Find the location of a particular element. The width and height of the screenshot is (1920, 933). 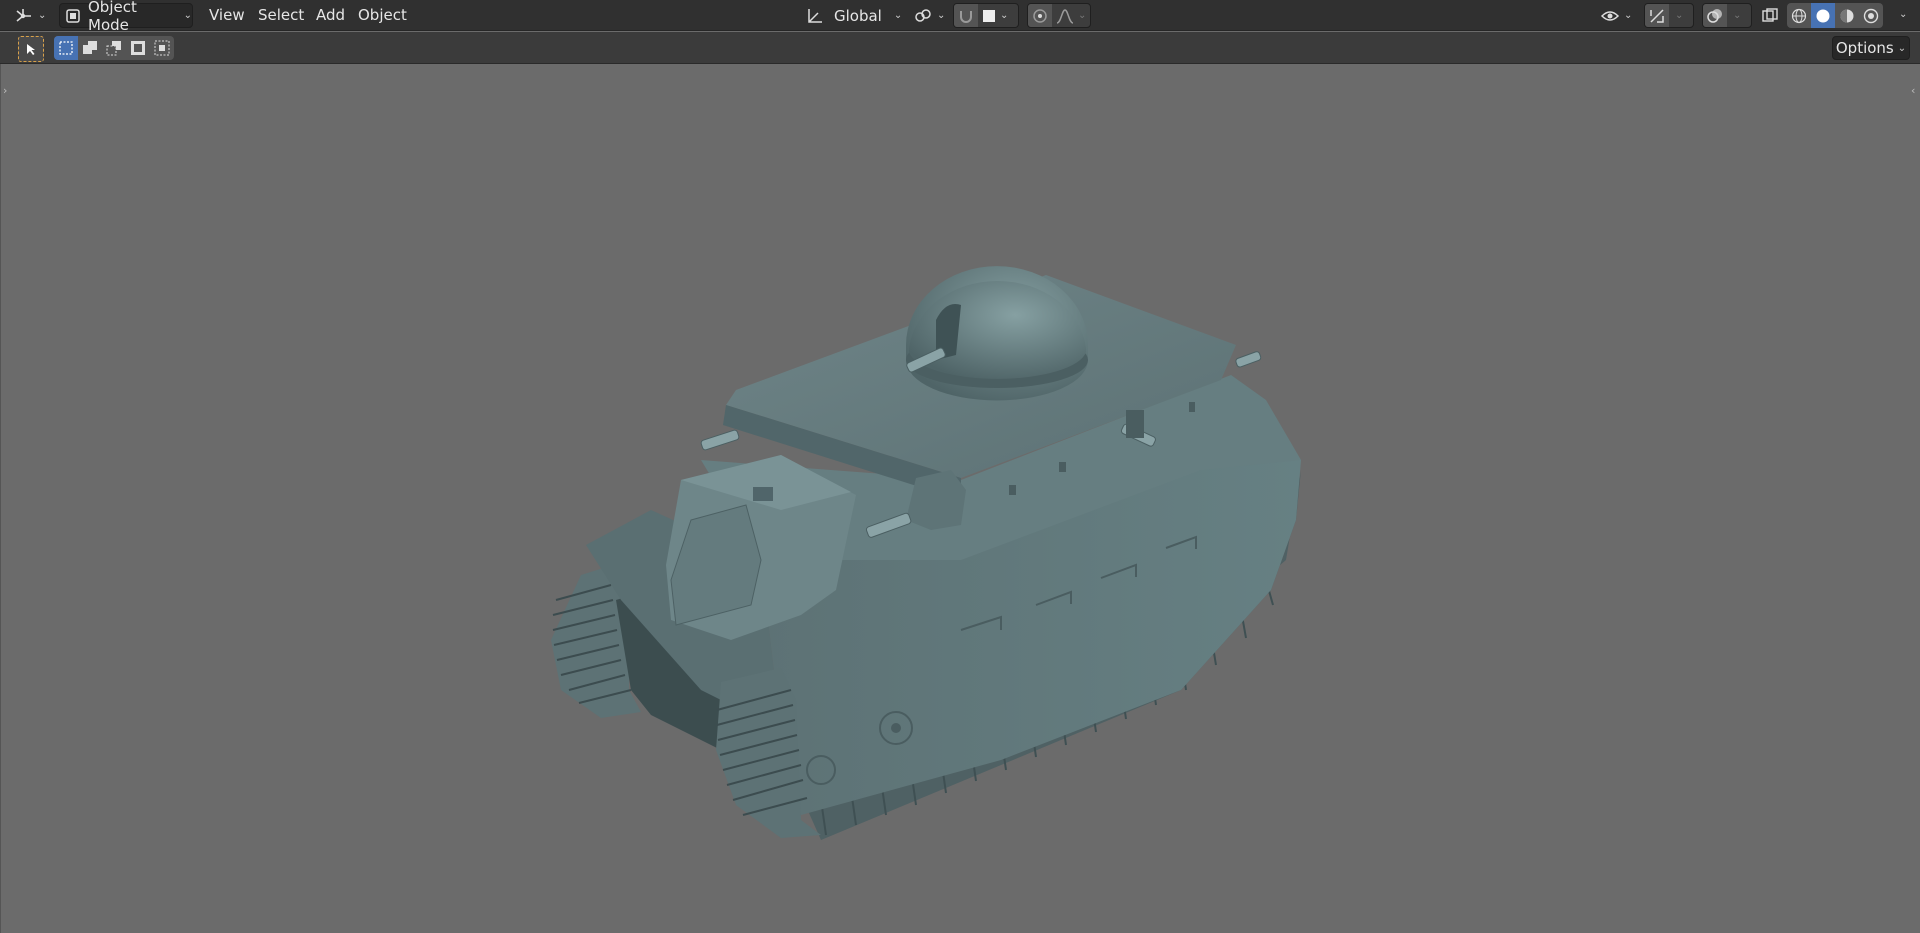

orientation-axes-icon is located at coordinates (815, 16).